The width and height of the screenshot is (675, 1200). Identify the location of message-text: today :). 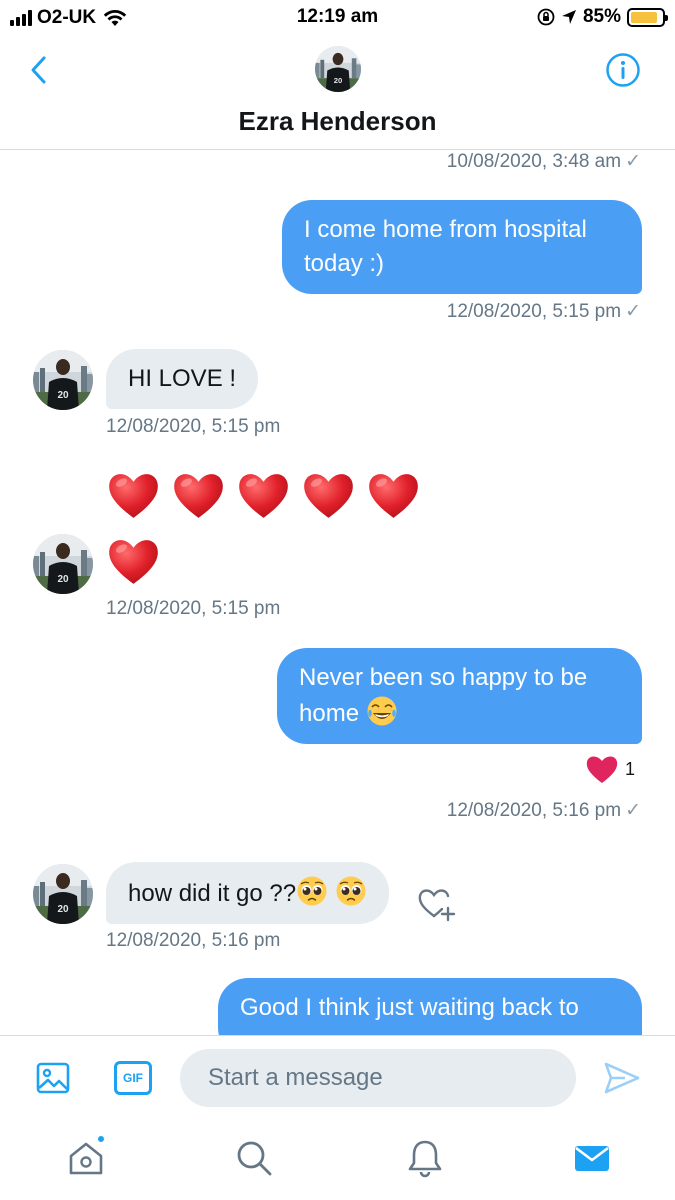
(344, 263).